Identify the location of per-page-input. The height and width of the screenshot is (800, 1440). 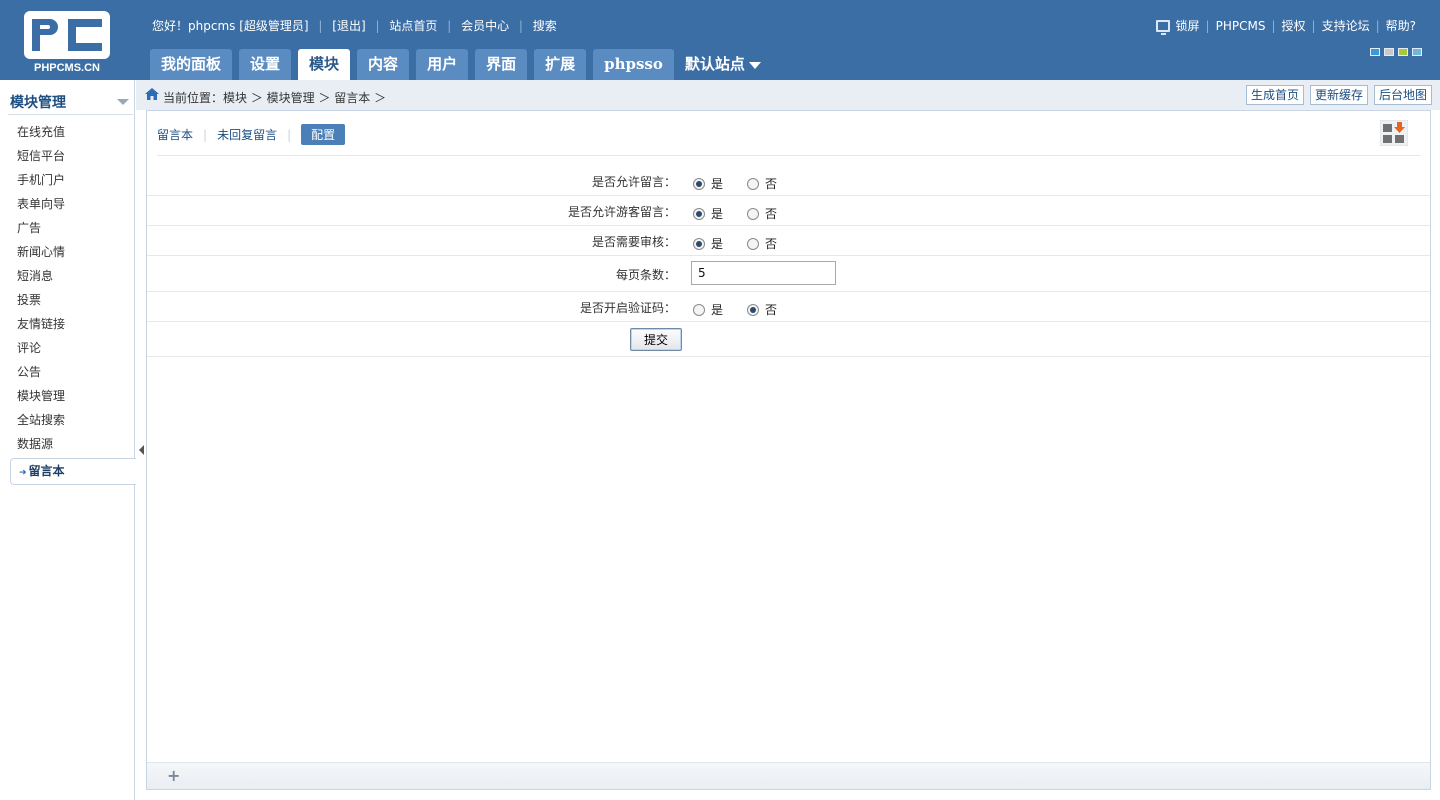
(763, 273).